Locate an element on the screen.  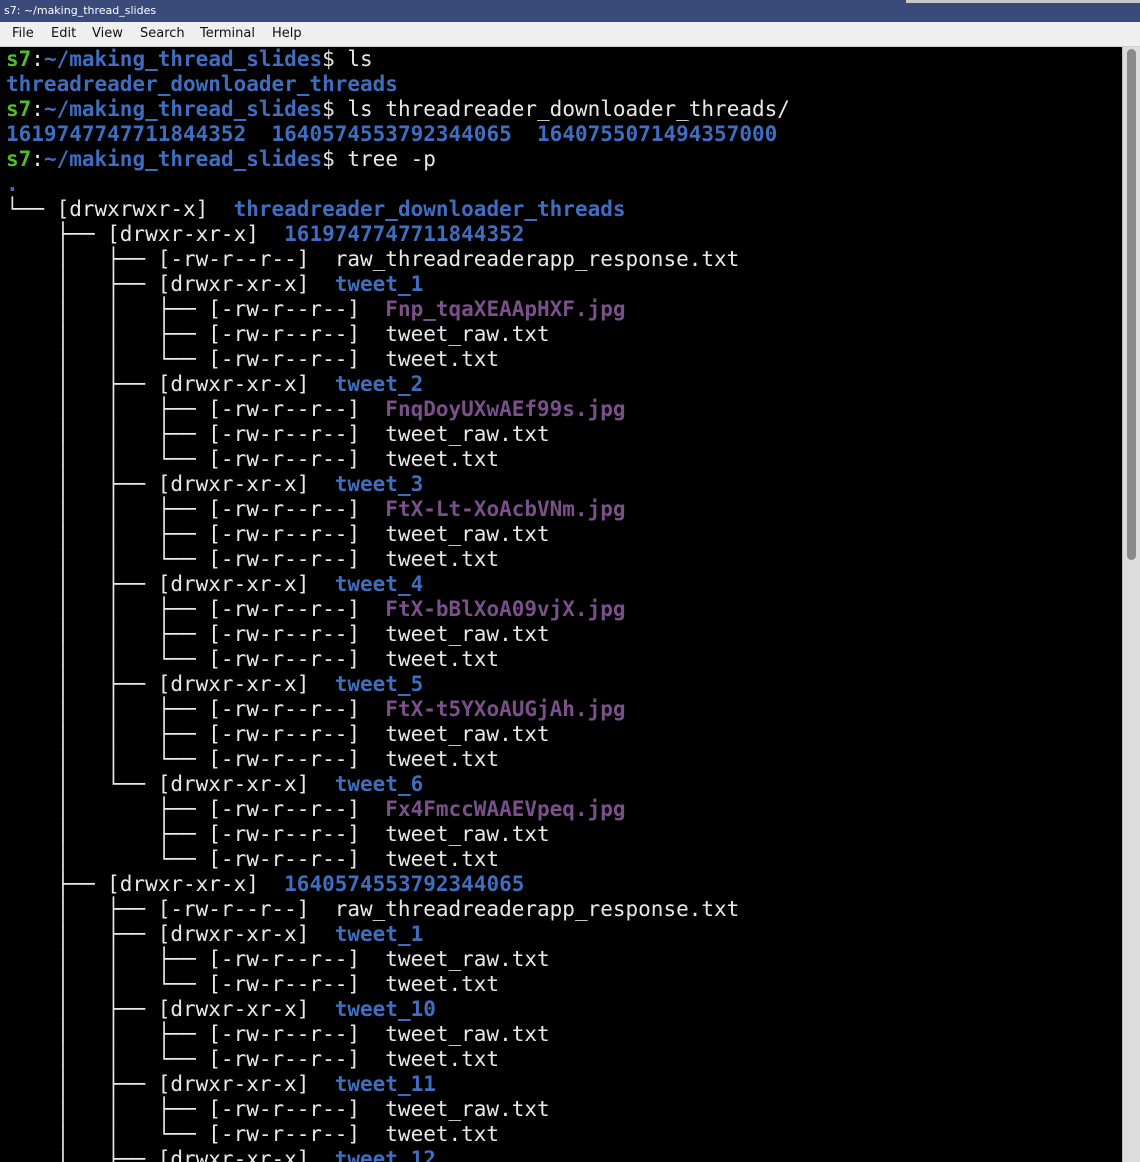
terminal-line: s7:~/making_thread_slides$ tree -p is located at coordinates (398, 159).